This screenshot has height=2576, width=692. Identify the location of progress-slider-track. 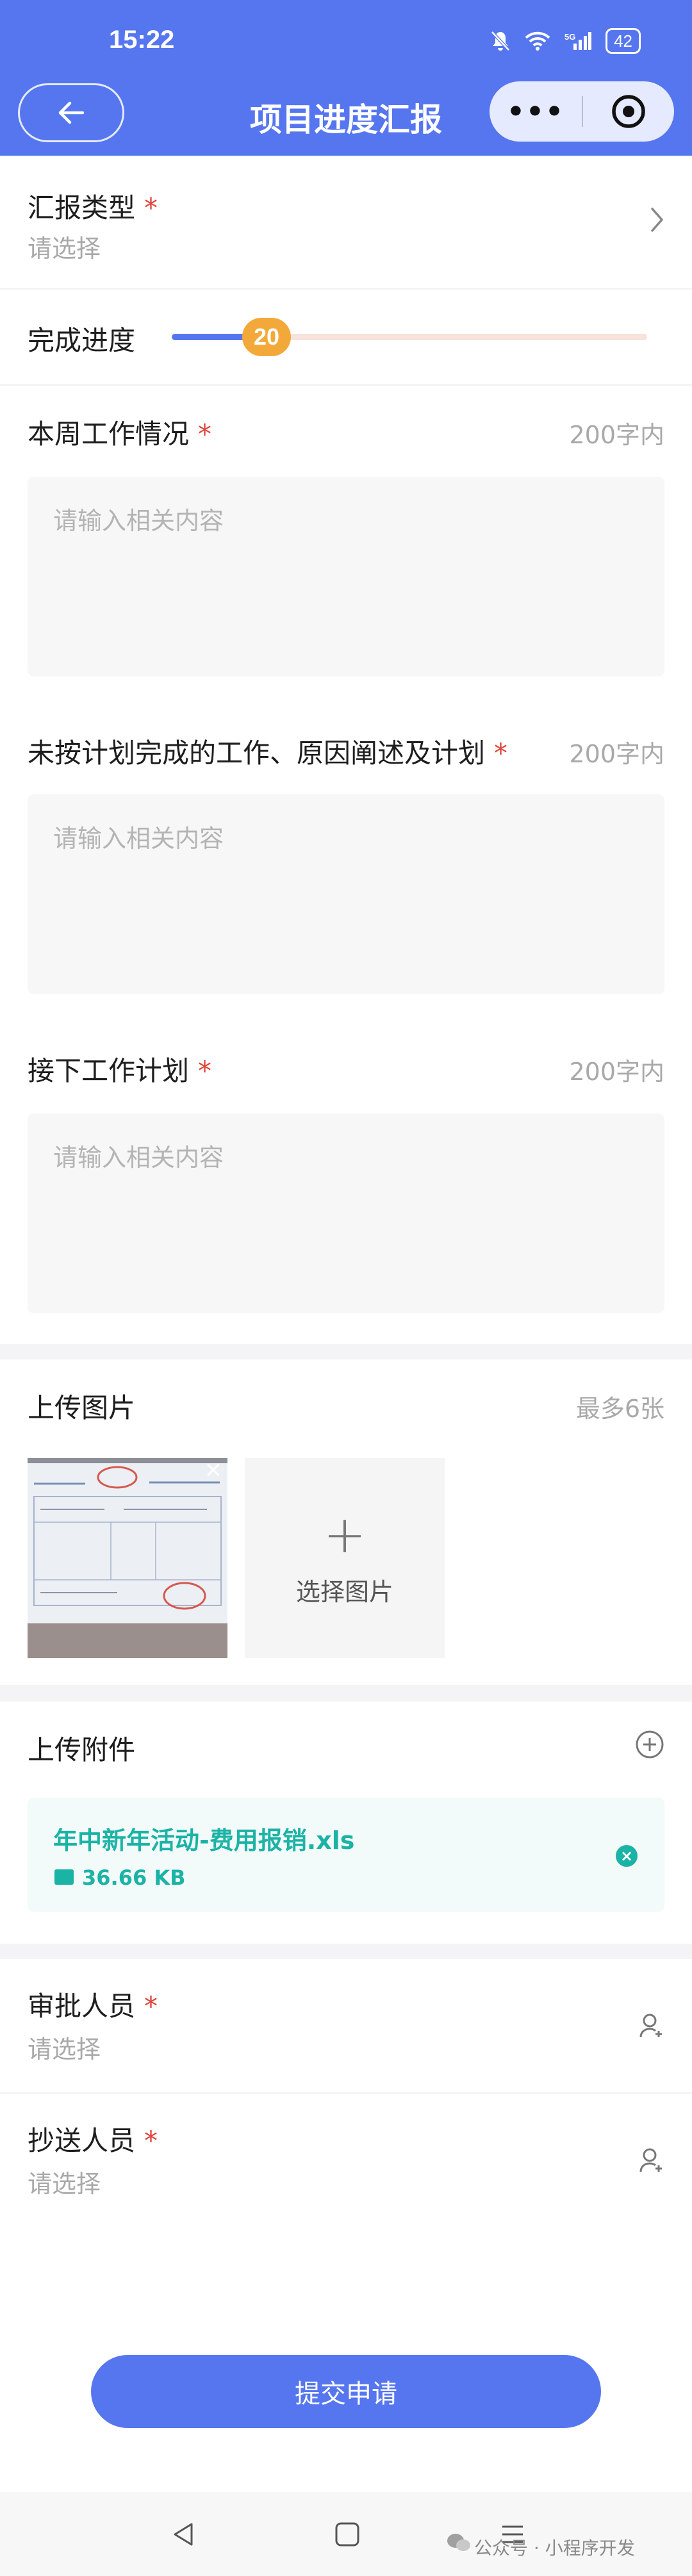
(457, 337).